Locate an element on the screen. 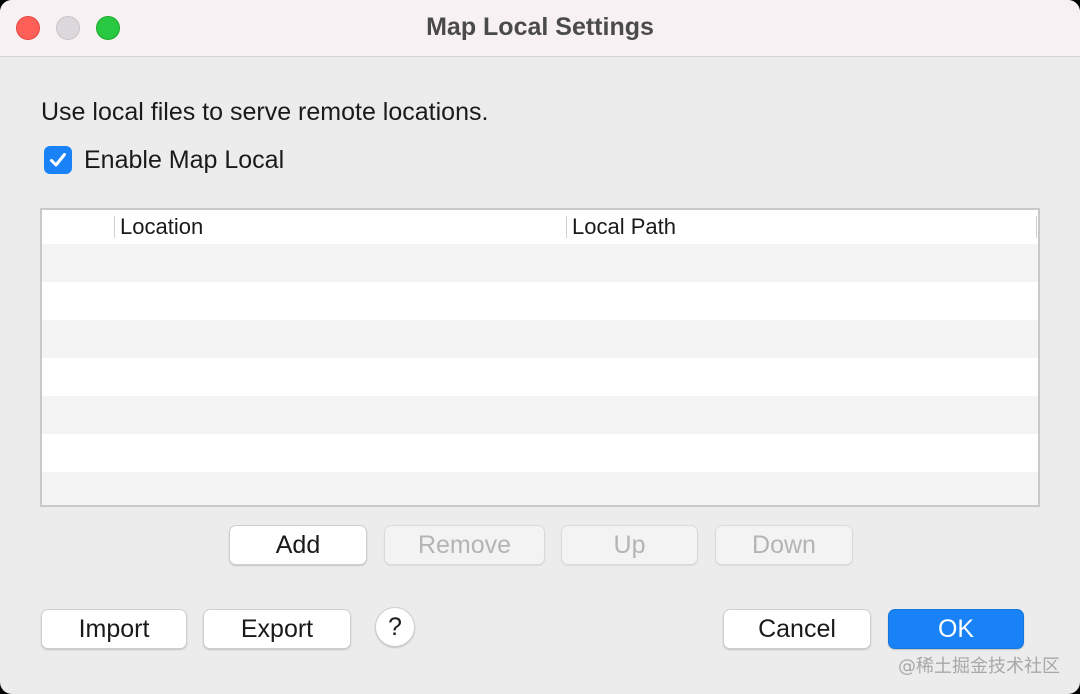  title-bar: Map Local Settings is located at coordinates (540, 28).